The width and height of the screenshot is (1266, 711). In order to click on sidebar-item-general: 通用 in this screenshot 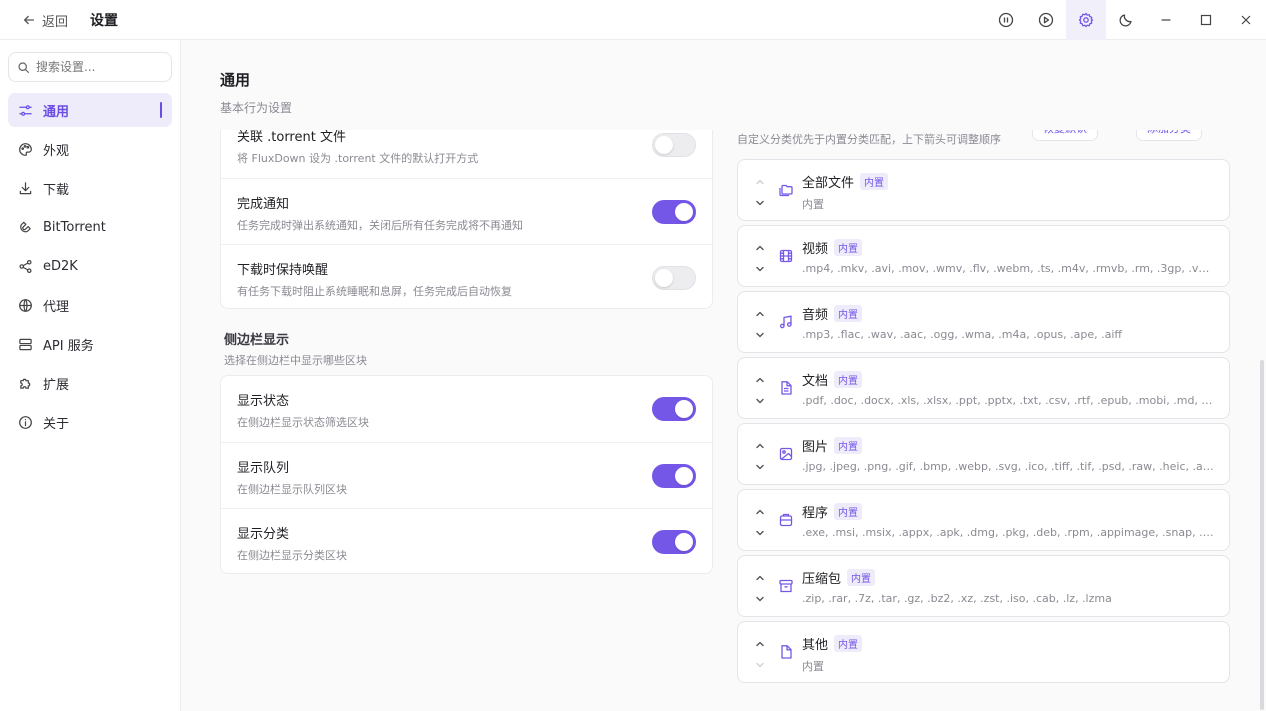, I will do `click(90, 110)`.